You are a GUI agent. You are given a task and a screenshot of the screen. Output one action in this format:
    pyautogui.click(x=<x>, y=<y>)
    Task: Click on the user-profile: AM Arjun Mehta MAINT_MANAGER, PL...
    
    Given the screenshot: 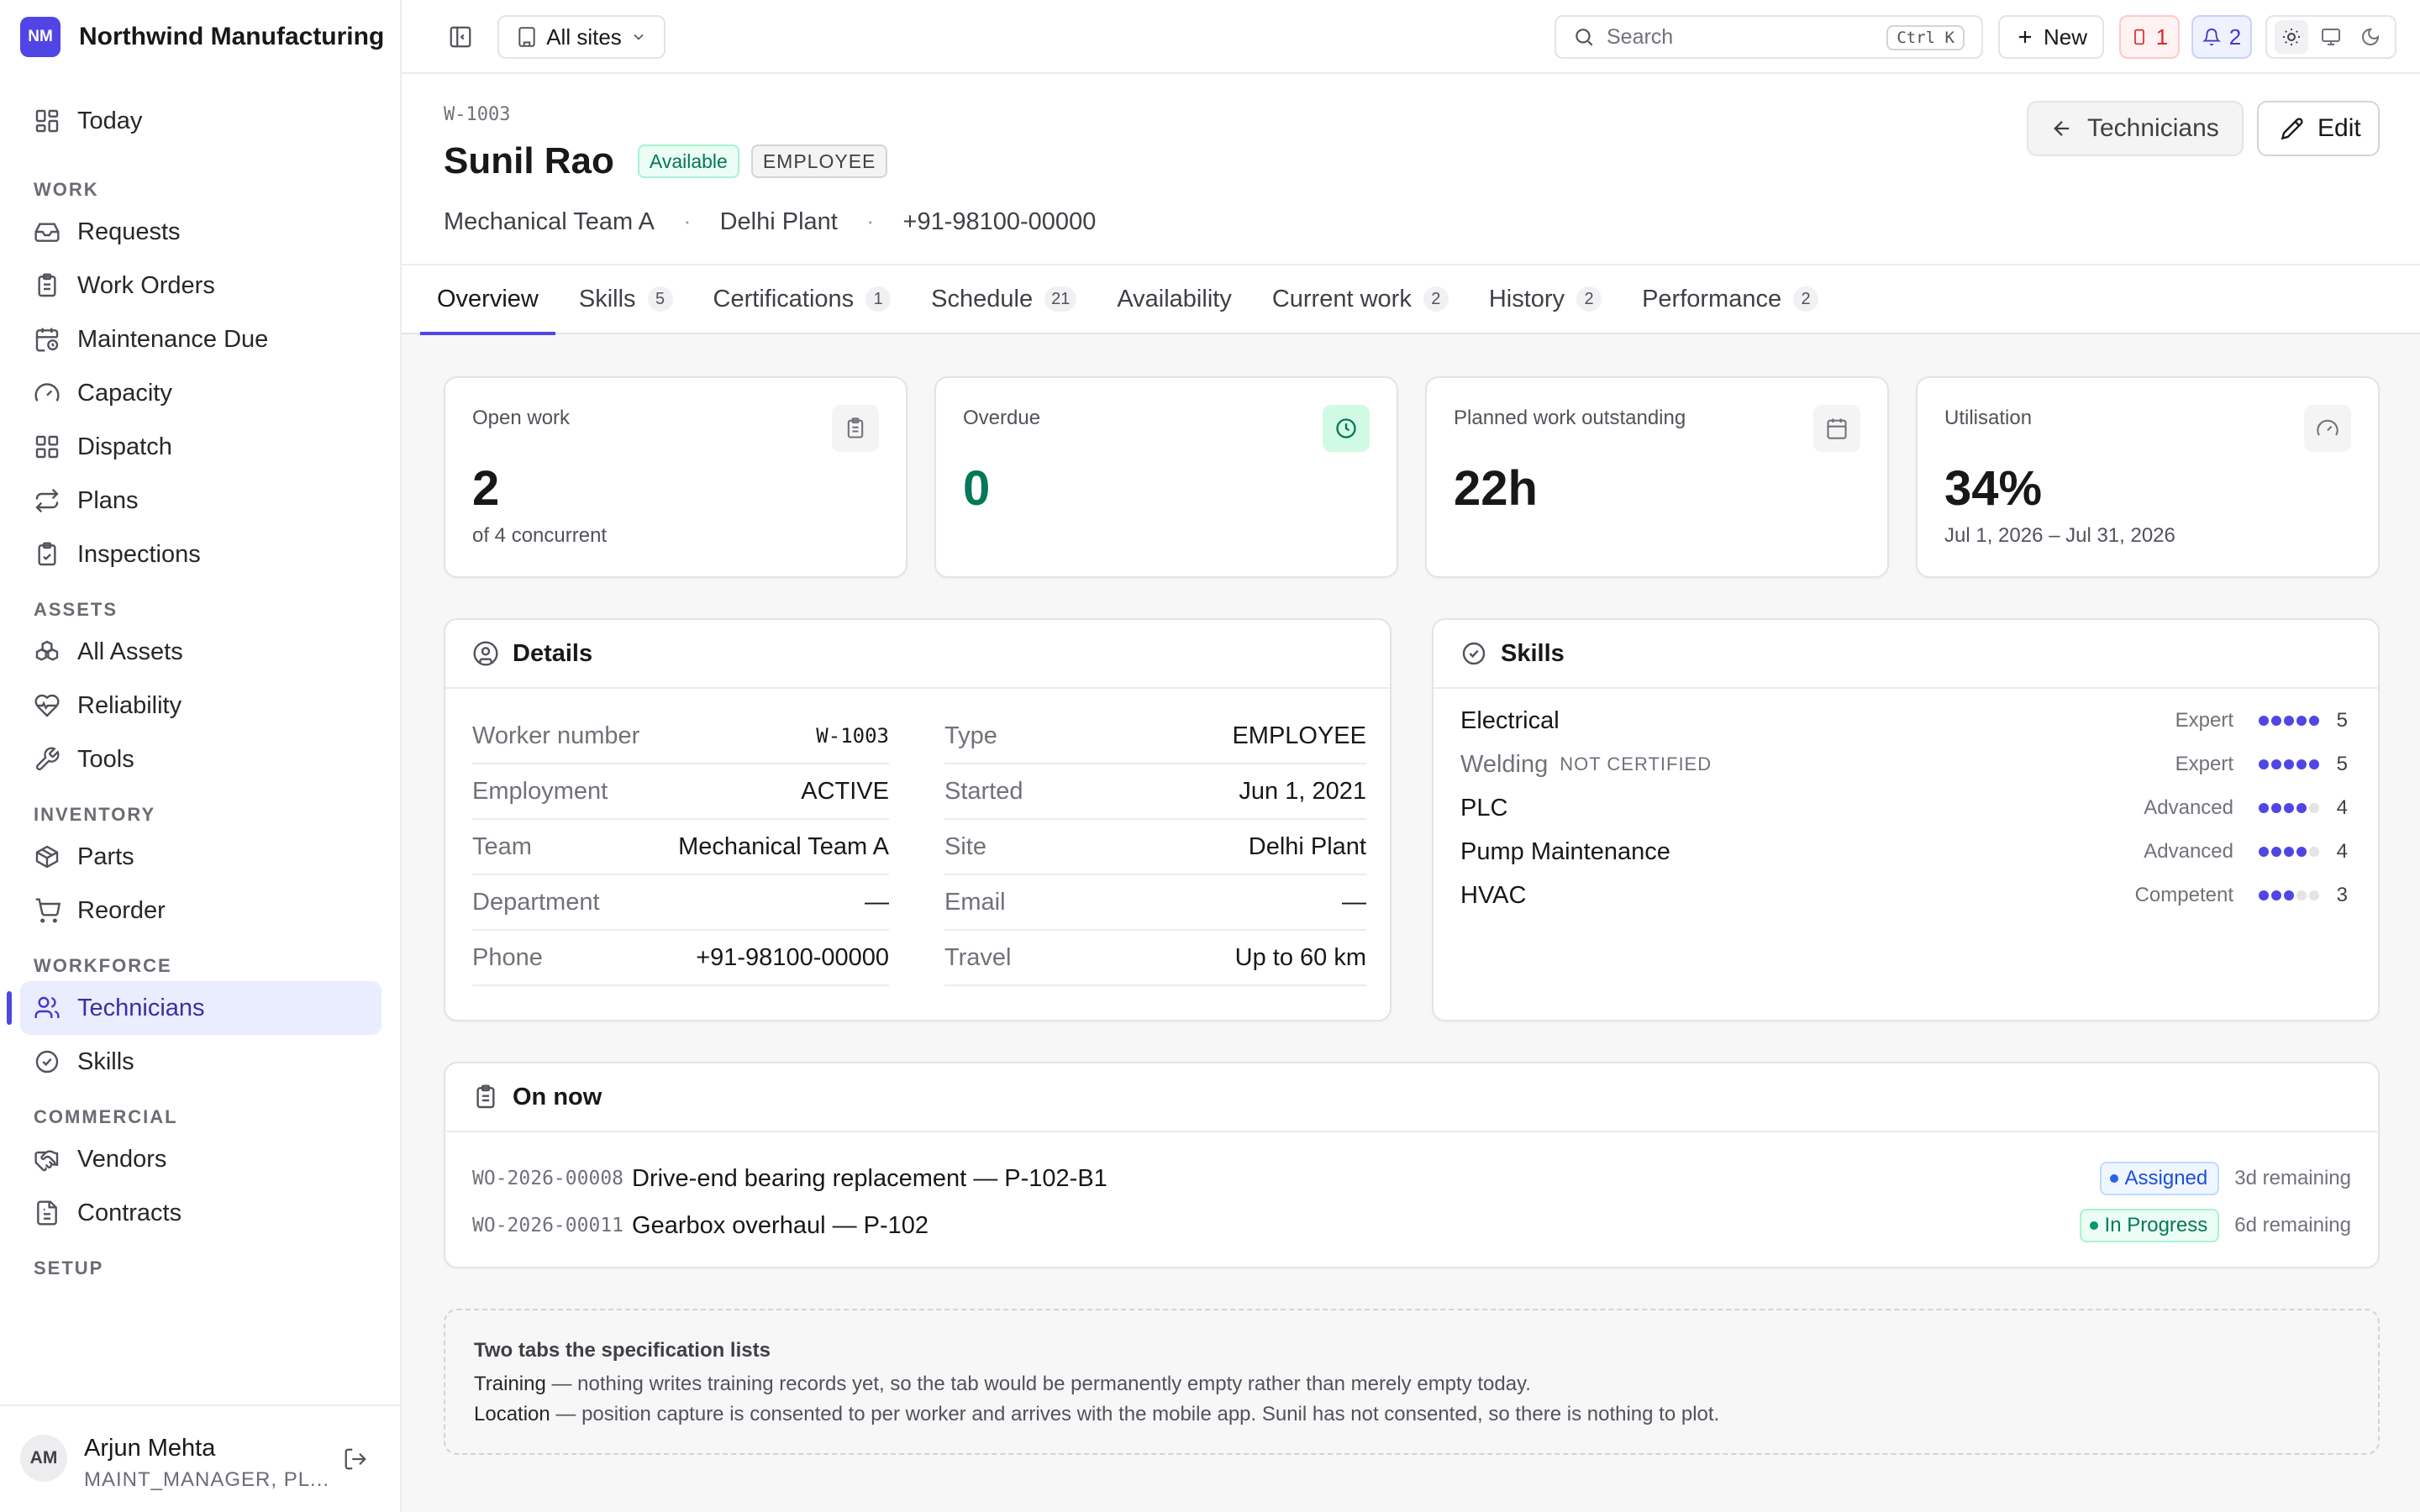 What is the action you would take?
    pyautogui.click(x=200, y=1458)
    